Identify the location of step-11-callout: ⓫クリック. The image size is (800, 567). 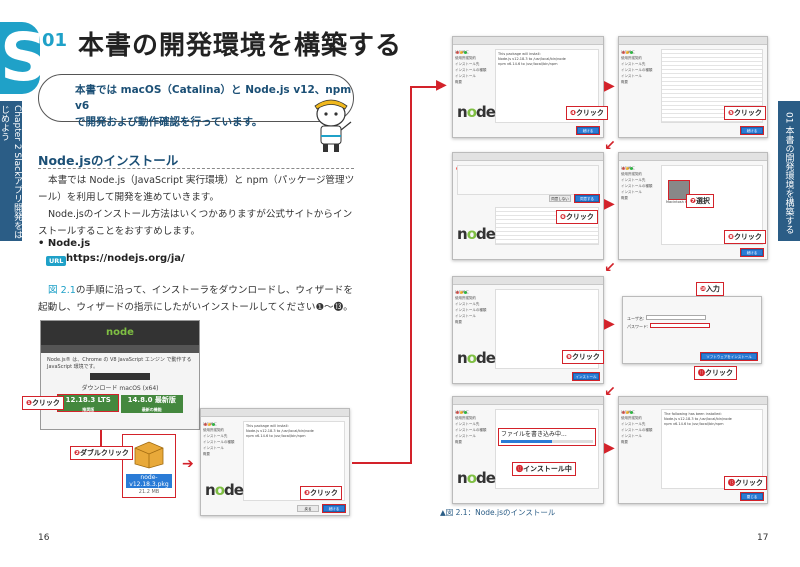
(715, 373).